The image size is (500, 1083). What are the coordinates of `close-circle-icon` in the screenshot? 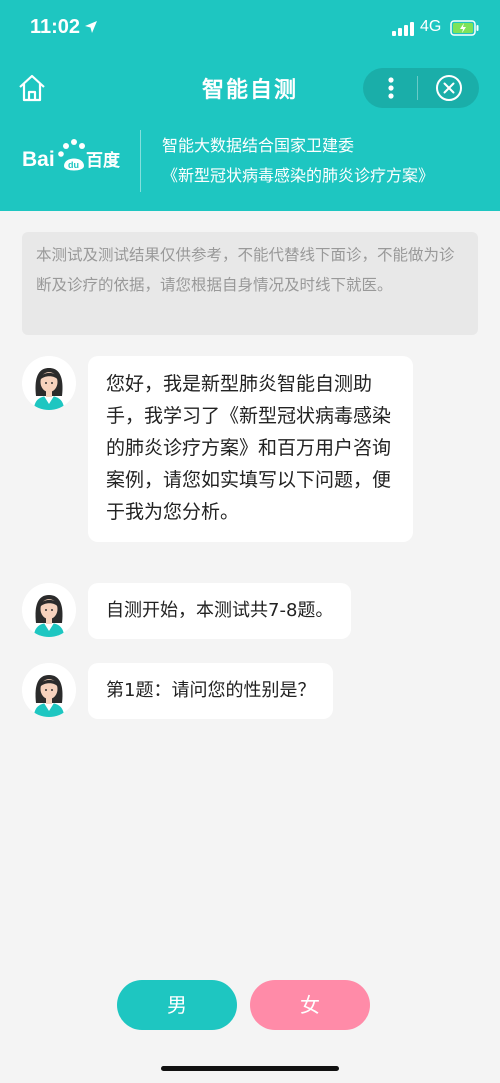 It's located at (449, 88).